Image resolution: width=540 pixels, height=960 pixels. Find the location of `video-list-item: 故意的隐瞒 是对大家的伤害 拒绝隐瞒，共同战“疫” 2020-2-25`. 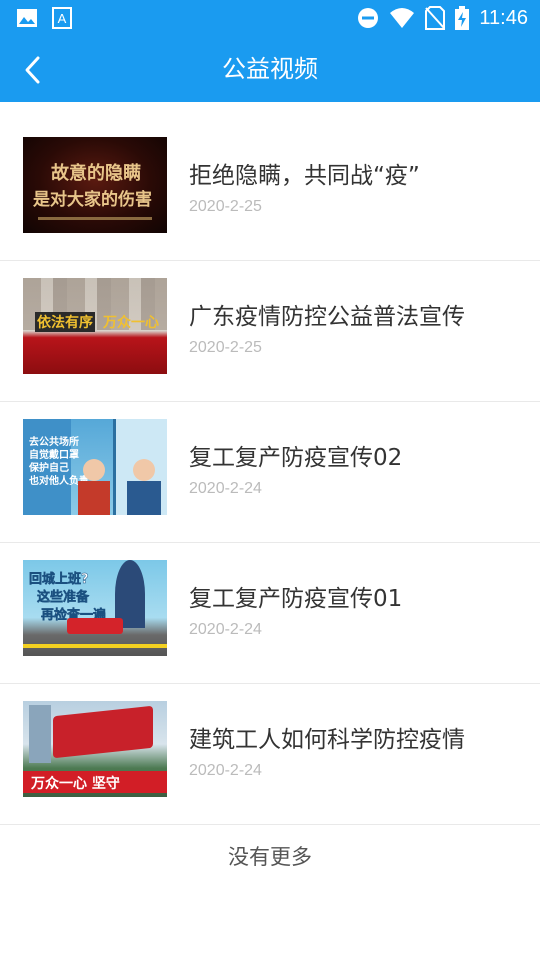

video-list-item: 故意的隐瞒 是对大家的伤害 拒绝隐瞒，共同战“疫” 2020-2-25 is located at coordinates (270, 190).